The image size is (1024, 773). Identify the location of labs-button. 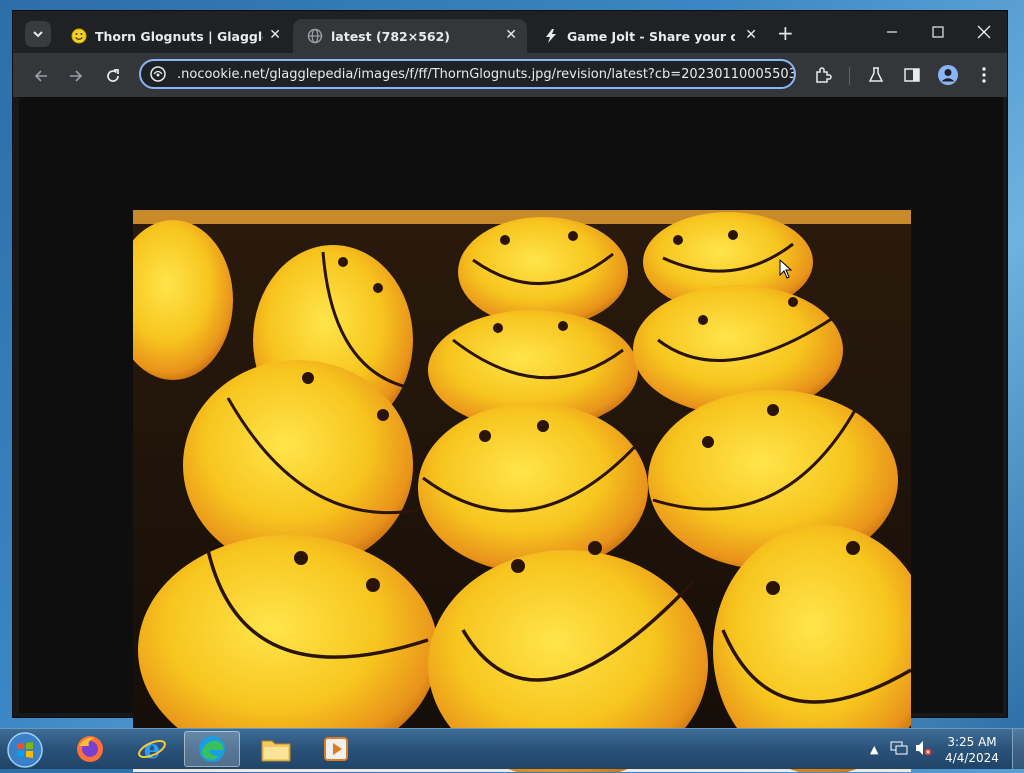
(876, 75).